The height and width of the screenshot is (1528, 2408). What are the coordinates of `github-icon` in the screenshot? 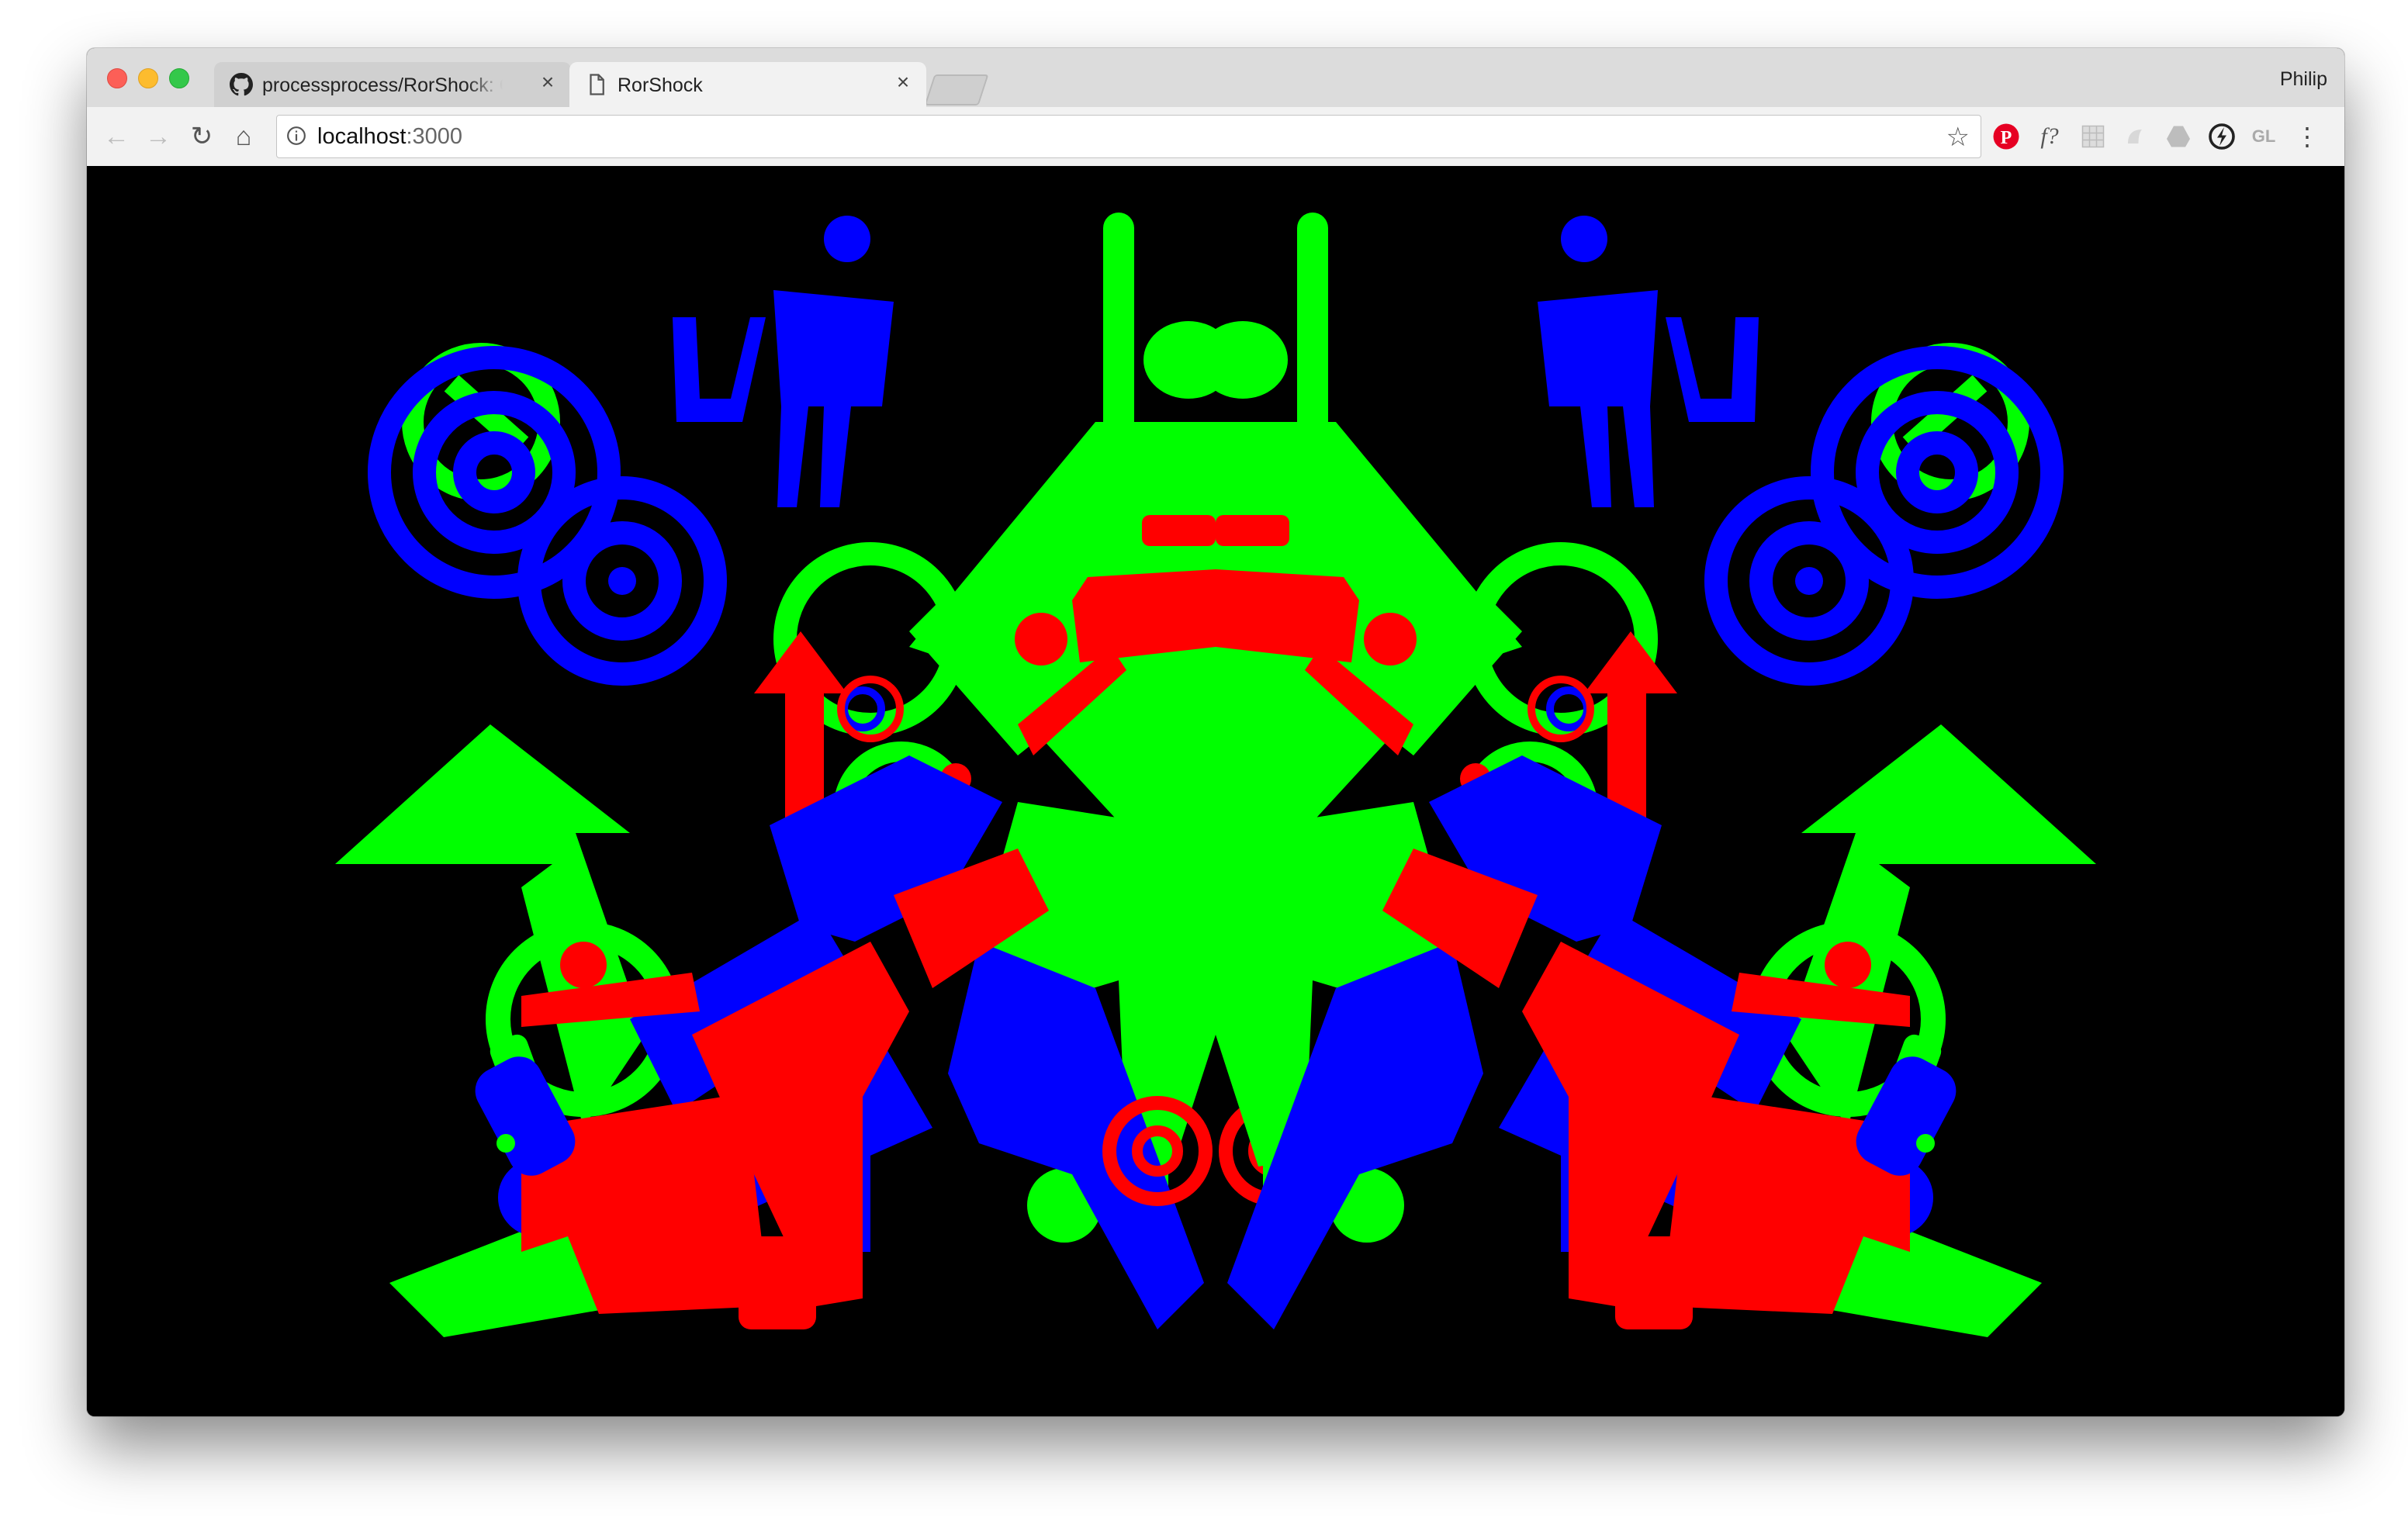 It's located at (241, 84).